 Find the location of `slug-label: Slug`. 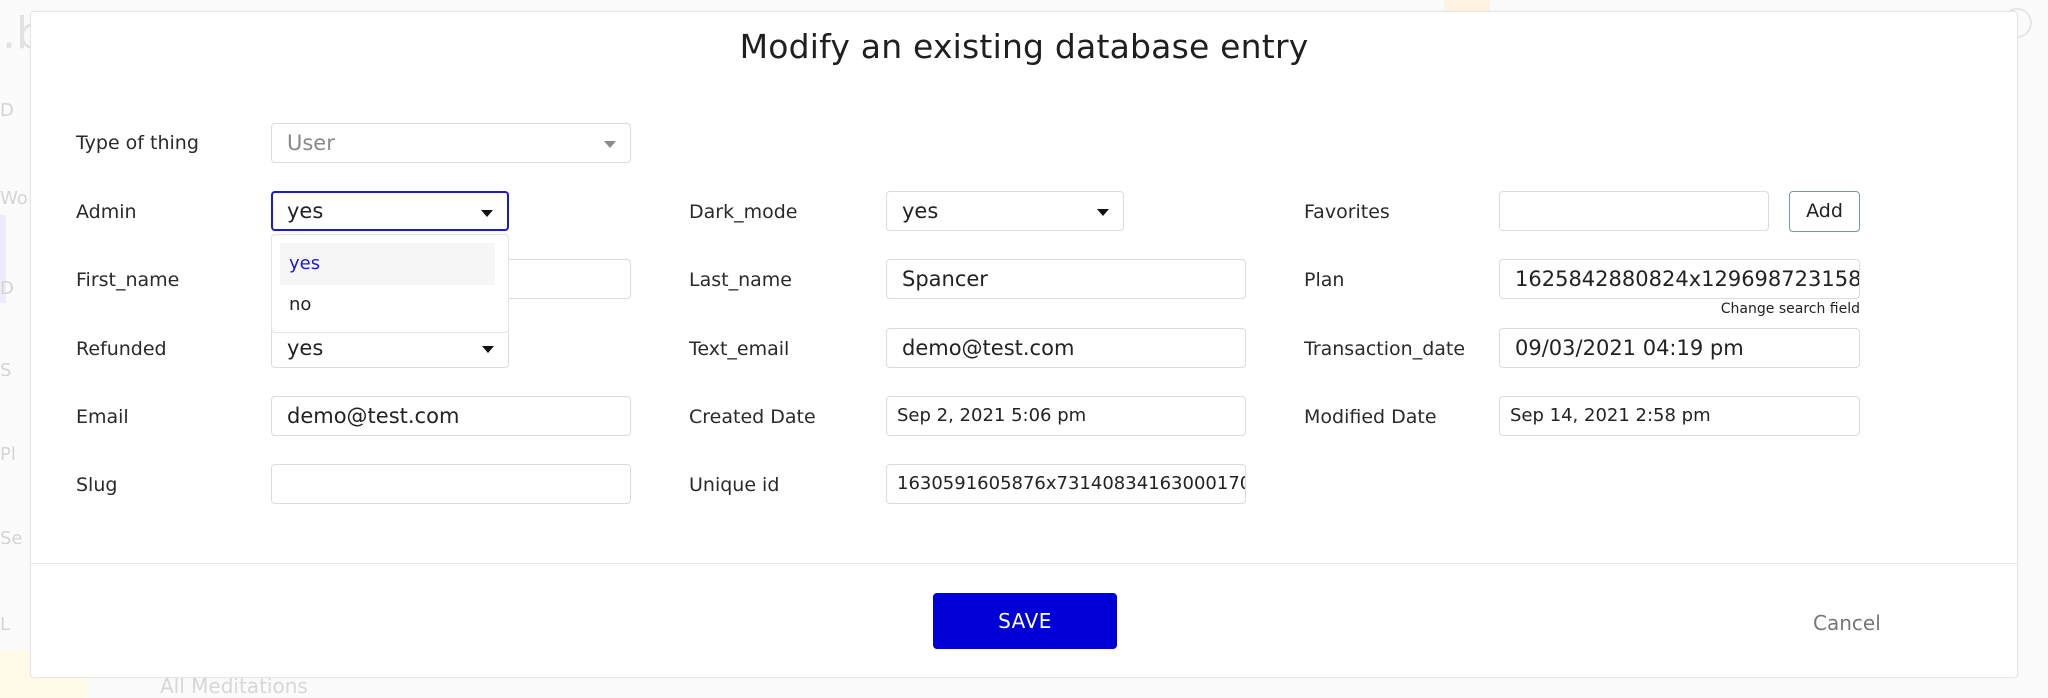

slug-label: Slug is located at coordinates (97, 485).